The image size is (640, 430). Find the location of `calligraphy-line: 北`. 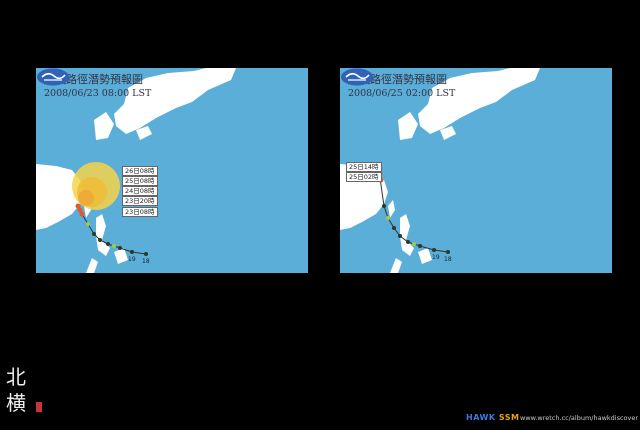

calligraphy-line: 北 is located at coordinates (16, 377).